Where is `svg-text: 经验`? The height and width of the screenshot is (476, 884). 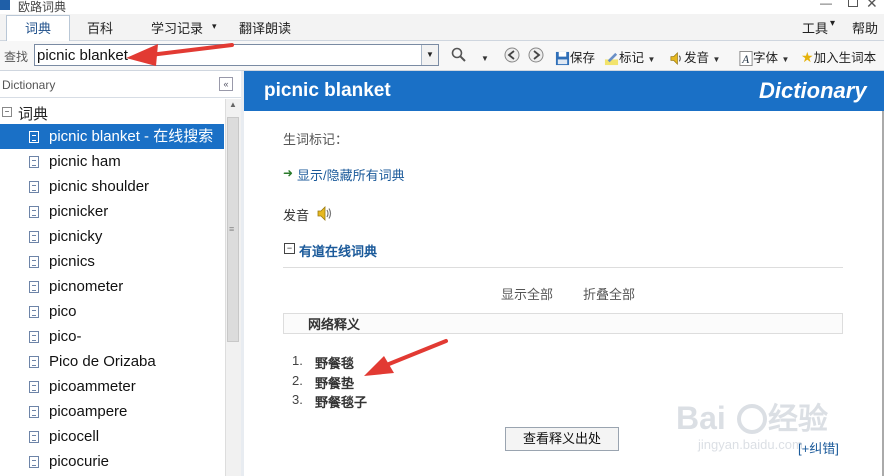 svg-text: 经验 is located at coordinates (798, 419).